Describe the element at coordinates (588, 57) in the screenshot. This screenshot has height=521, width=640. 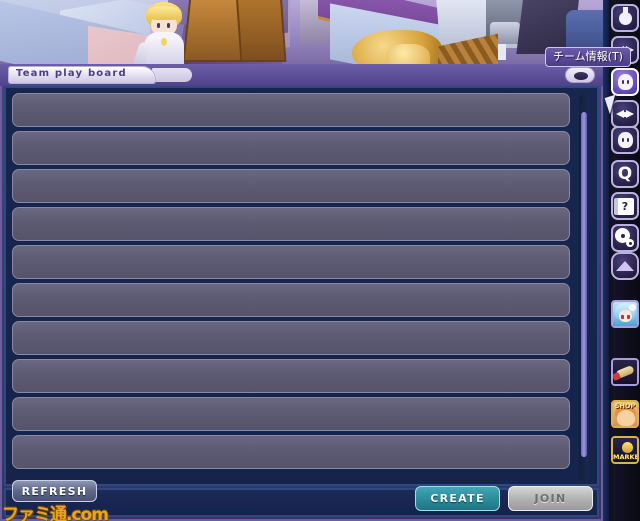
I see `tooltip: チーム情報(T)` at that location.